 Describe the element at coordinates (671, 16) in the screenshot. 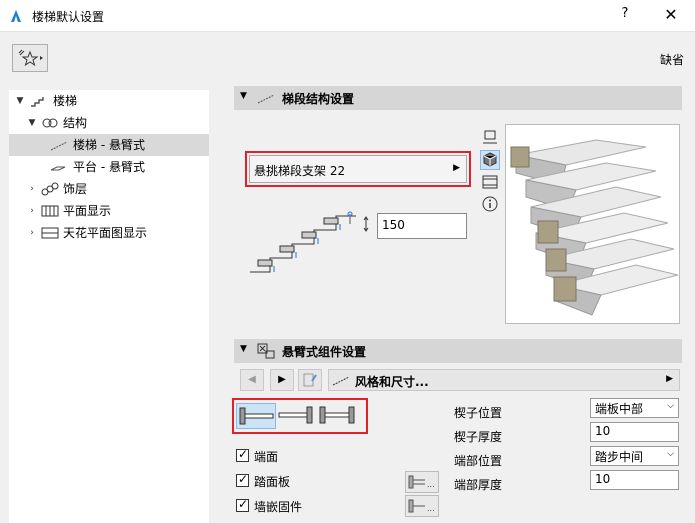

I see `close-button: ✕` at that location.